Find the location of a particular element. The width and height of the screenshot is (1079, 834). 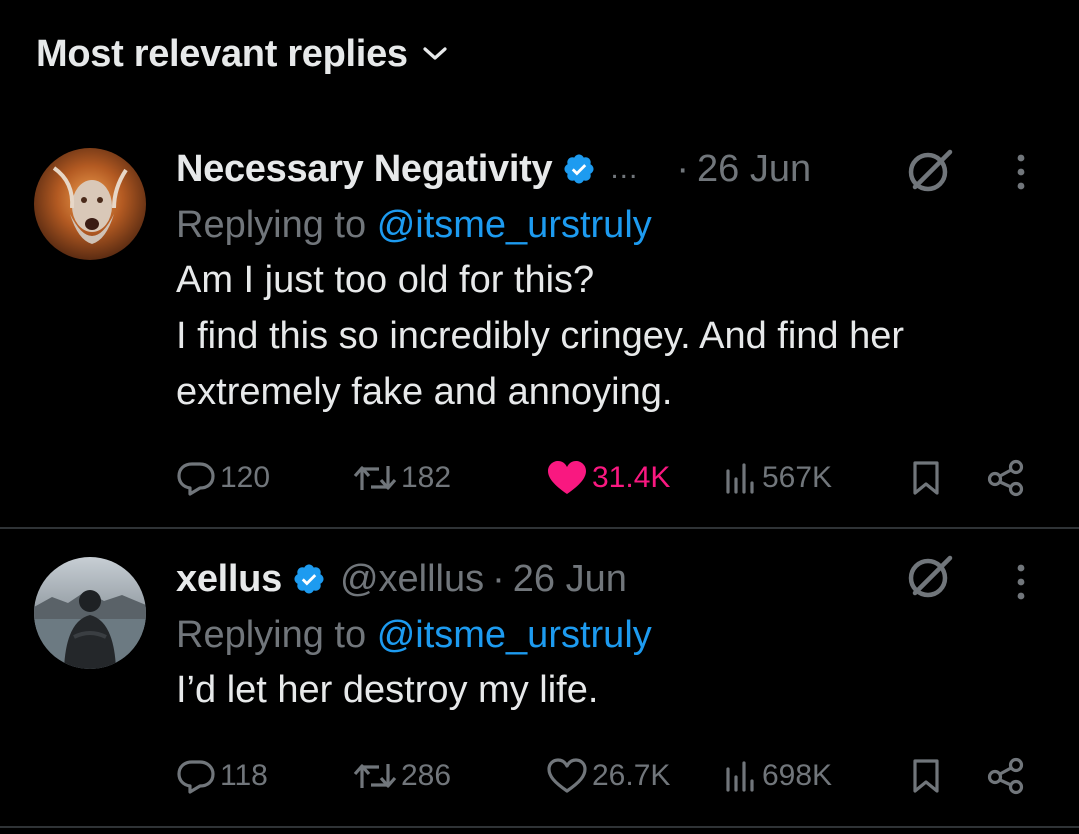

views-count: 567K is located at coordinates (797, 477).